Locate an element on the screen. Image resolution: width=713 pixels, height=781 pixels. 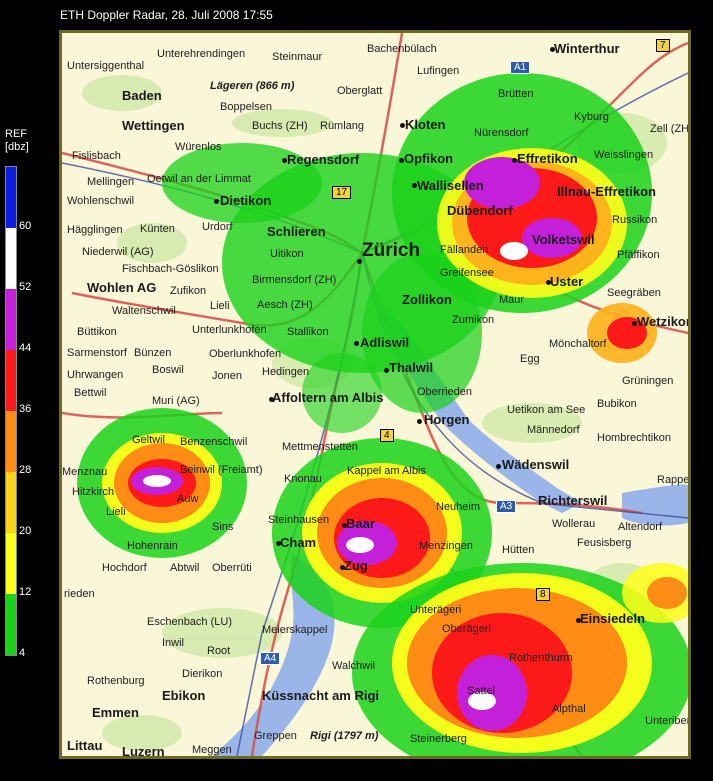
place-label-winterthur: Winterthur is located at coordinates (587, 48).